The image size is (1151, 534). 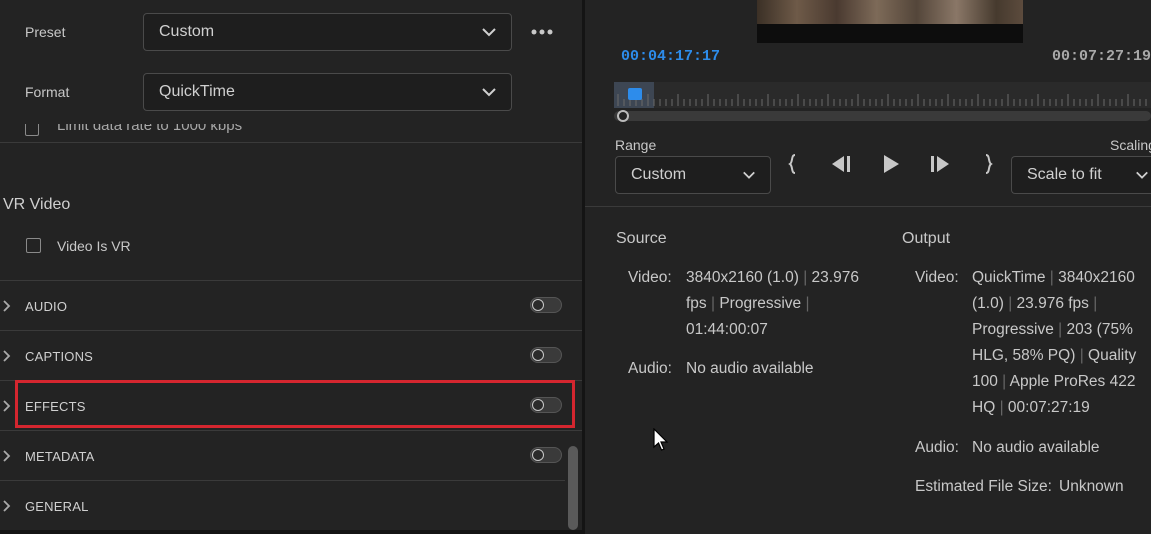 I want to click on video-frame-image, so click(x=890, y=12).